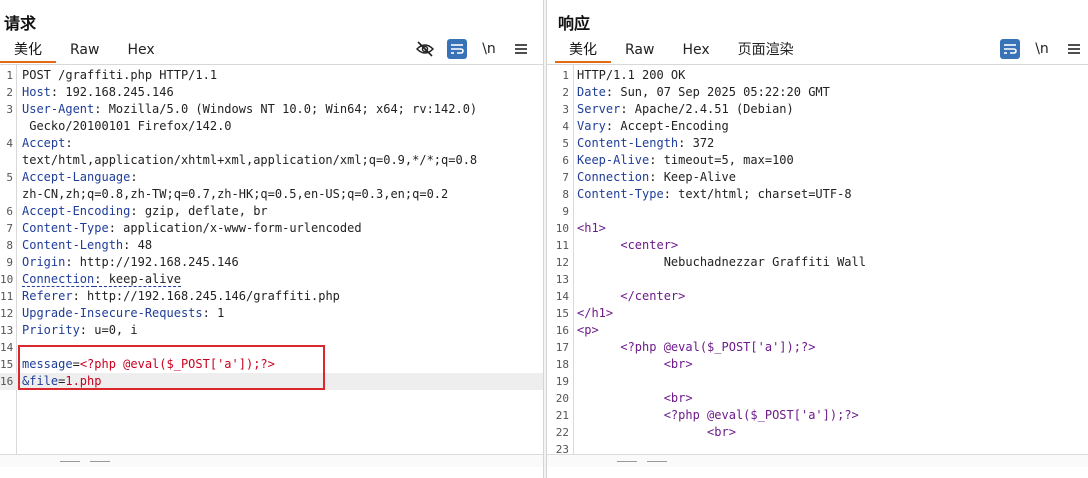 The height and width of the screenshot is (478, 1088). What do you see at coordinates (127, 126) in the screenshot?
I see `code-token: Gecko/20100101 Firefox/142.0` at bounding box center [127, 126].